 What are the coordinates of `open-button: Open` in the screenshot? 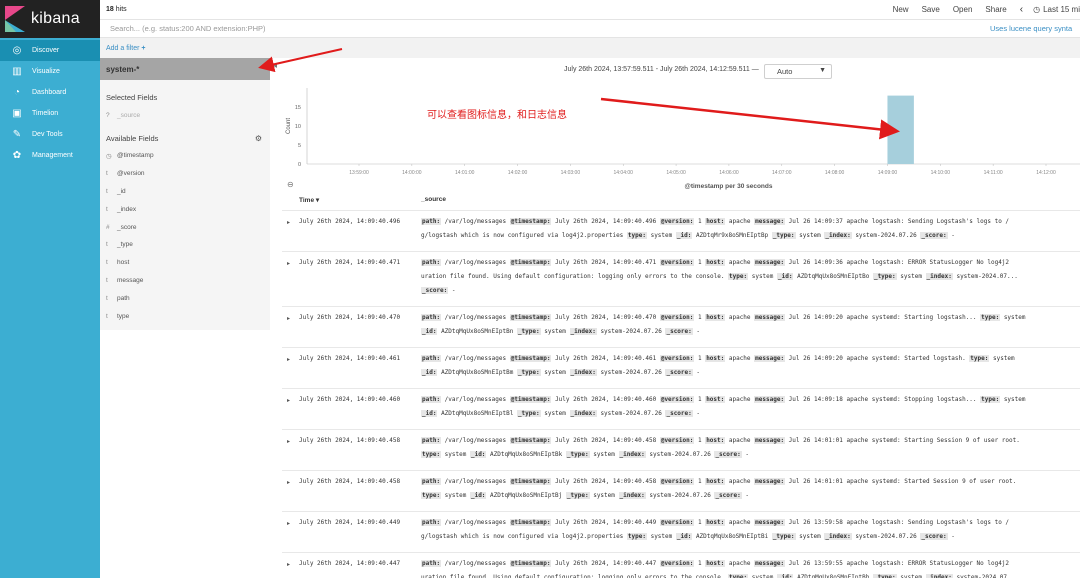 It's located at (963, 9).